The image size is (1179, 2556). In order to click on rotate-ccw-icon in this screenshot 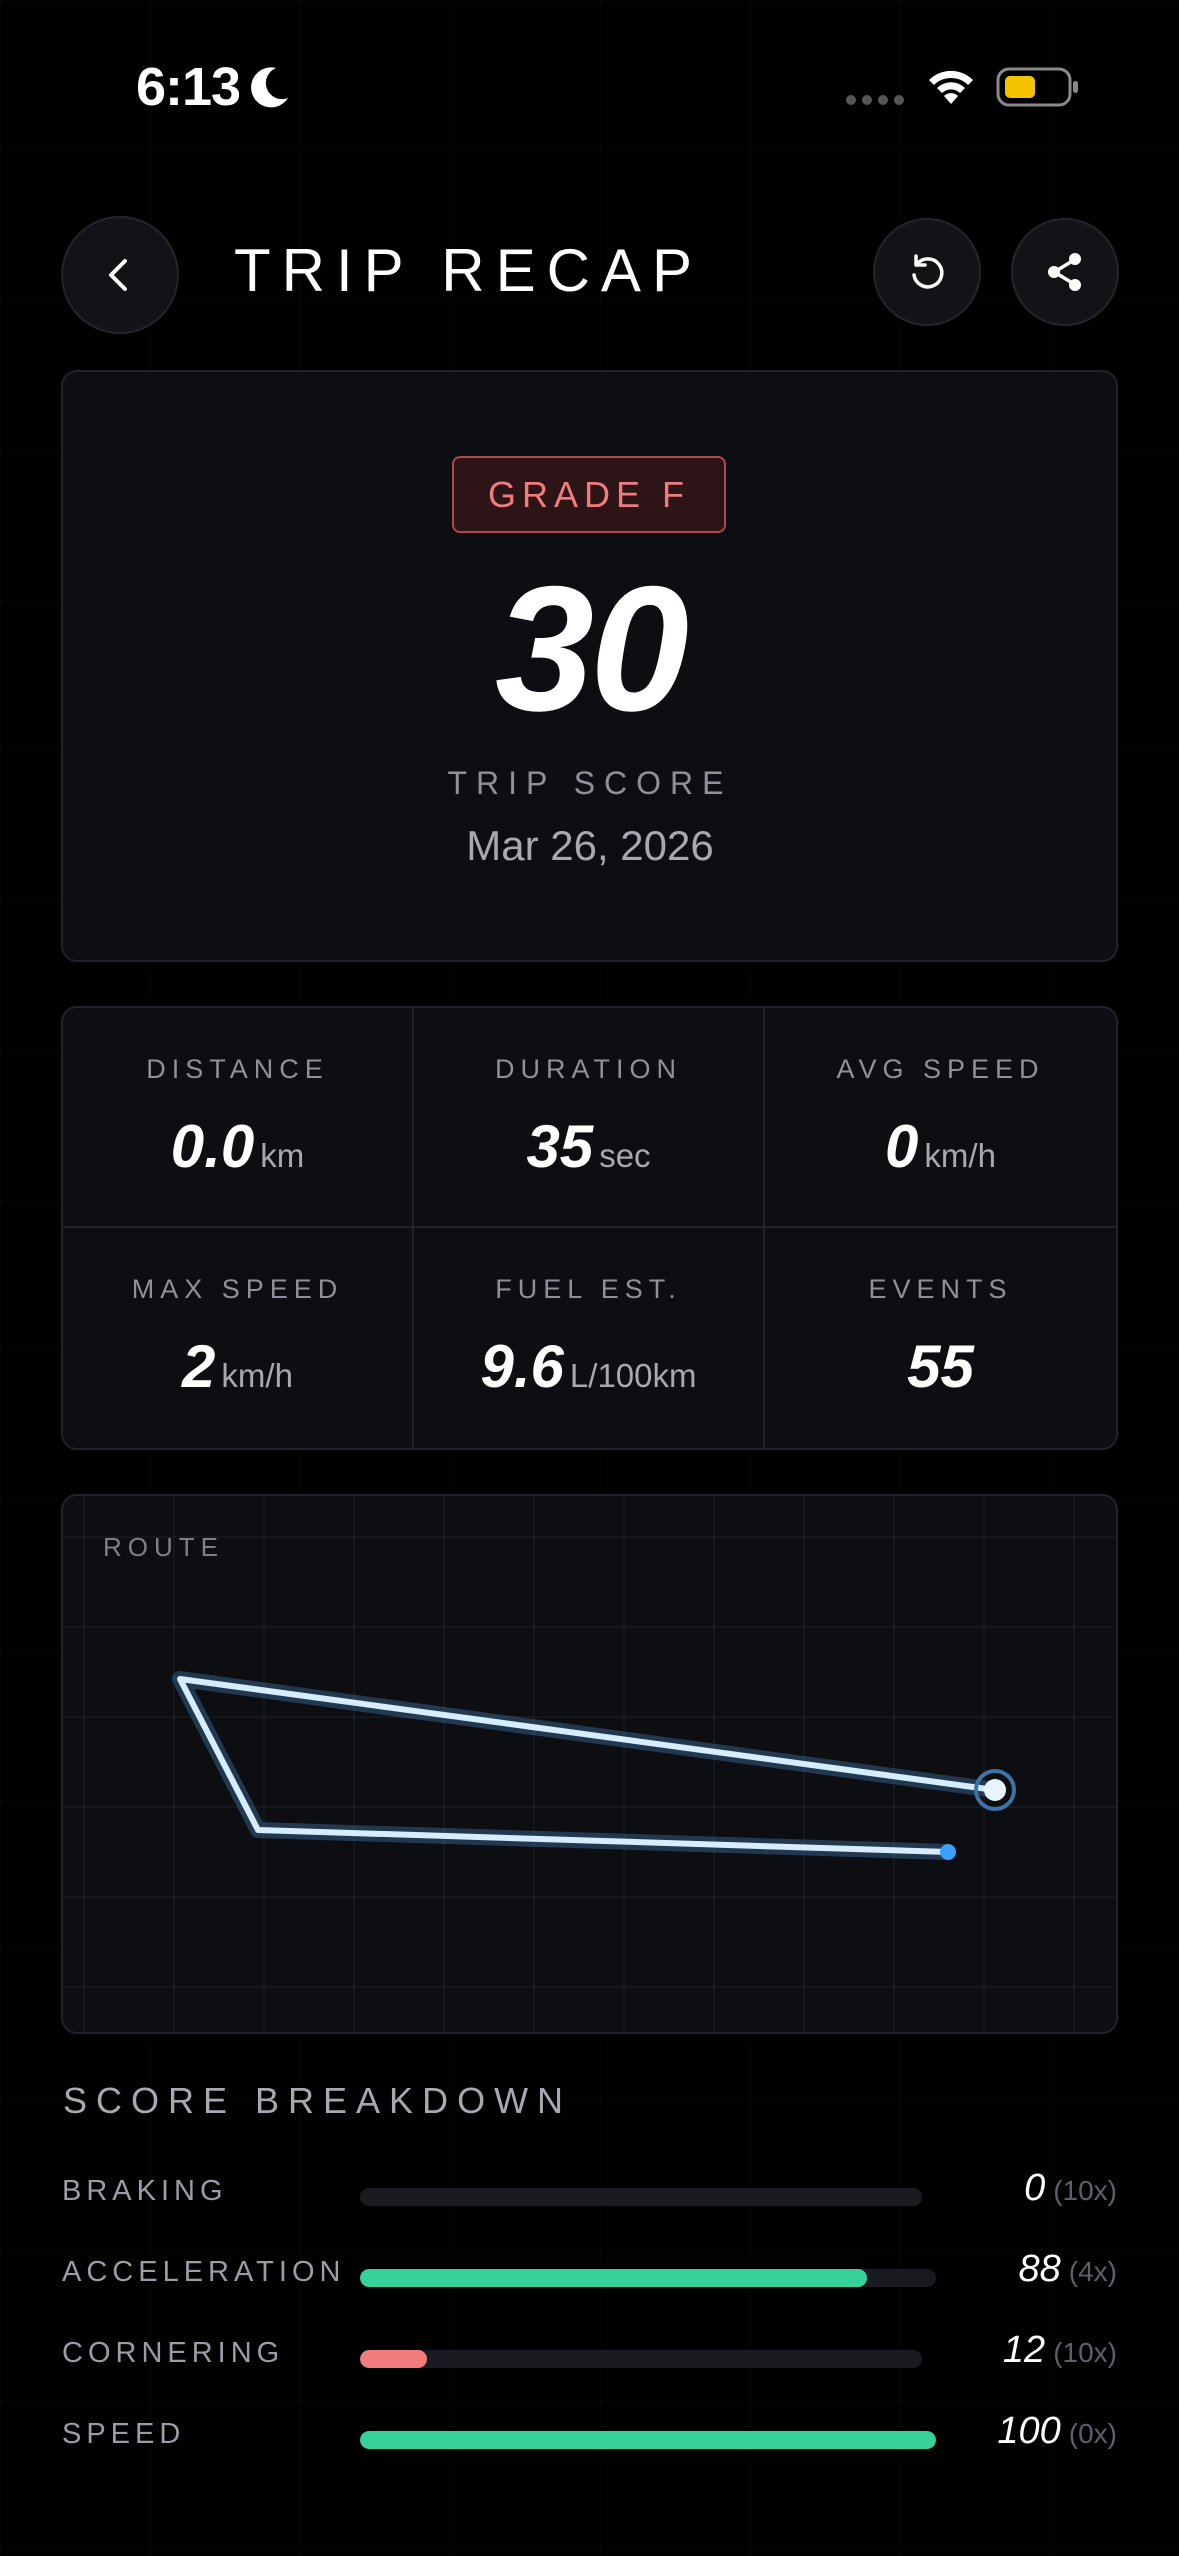, I will do `click(928, 271)`.